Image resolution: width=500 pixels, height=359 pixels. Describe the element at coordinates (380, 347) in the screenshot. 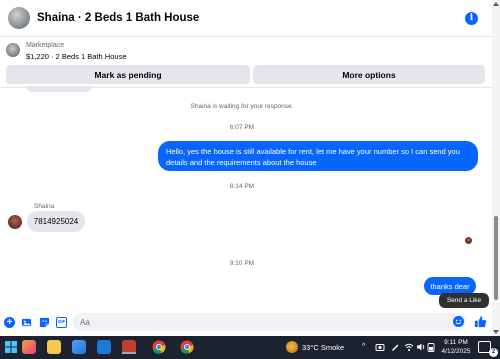

I see `camera-icon` at that location.